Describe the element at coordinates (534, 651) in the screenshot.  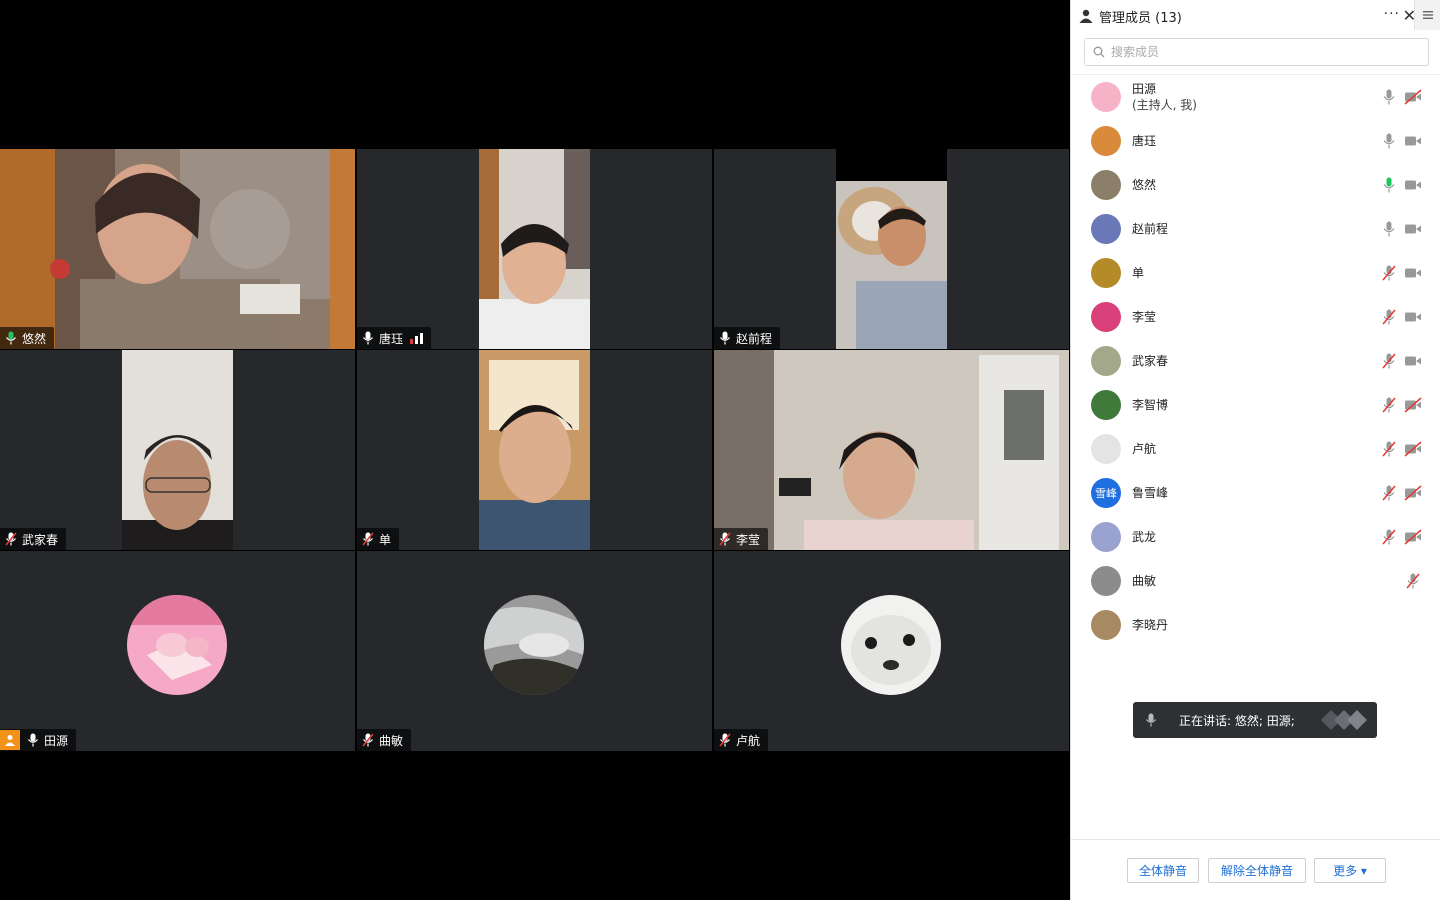
I see `video-tile-qumin: 曲敏` at that location.